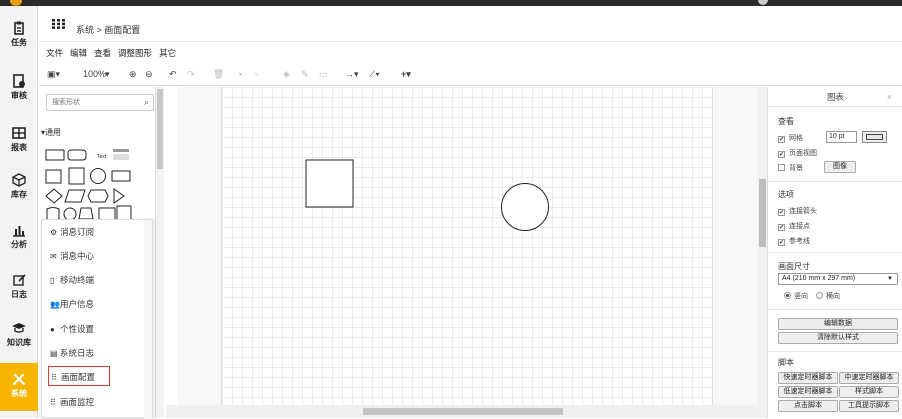  Describe the element at coordinates (790, 168) in the screenshot. I see `background-checkbox: 背景` at that location.